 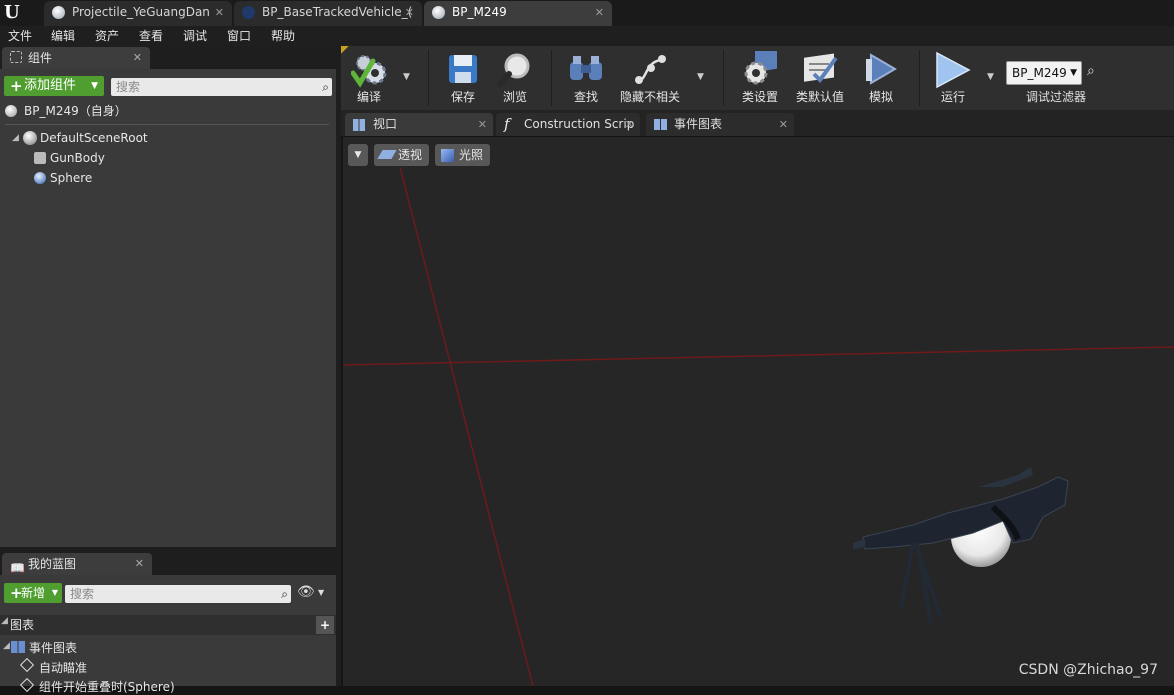 What do you see at coordinates (368, 97) in the screenshot?
I see `compile-label: 编译` at bounding box center [368, 97].